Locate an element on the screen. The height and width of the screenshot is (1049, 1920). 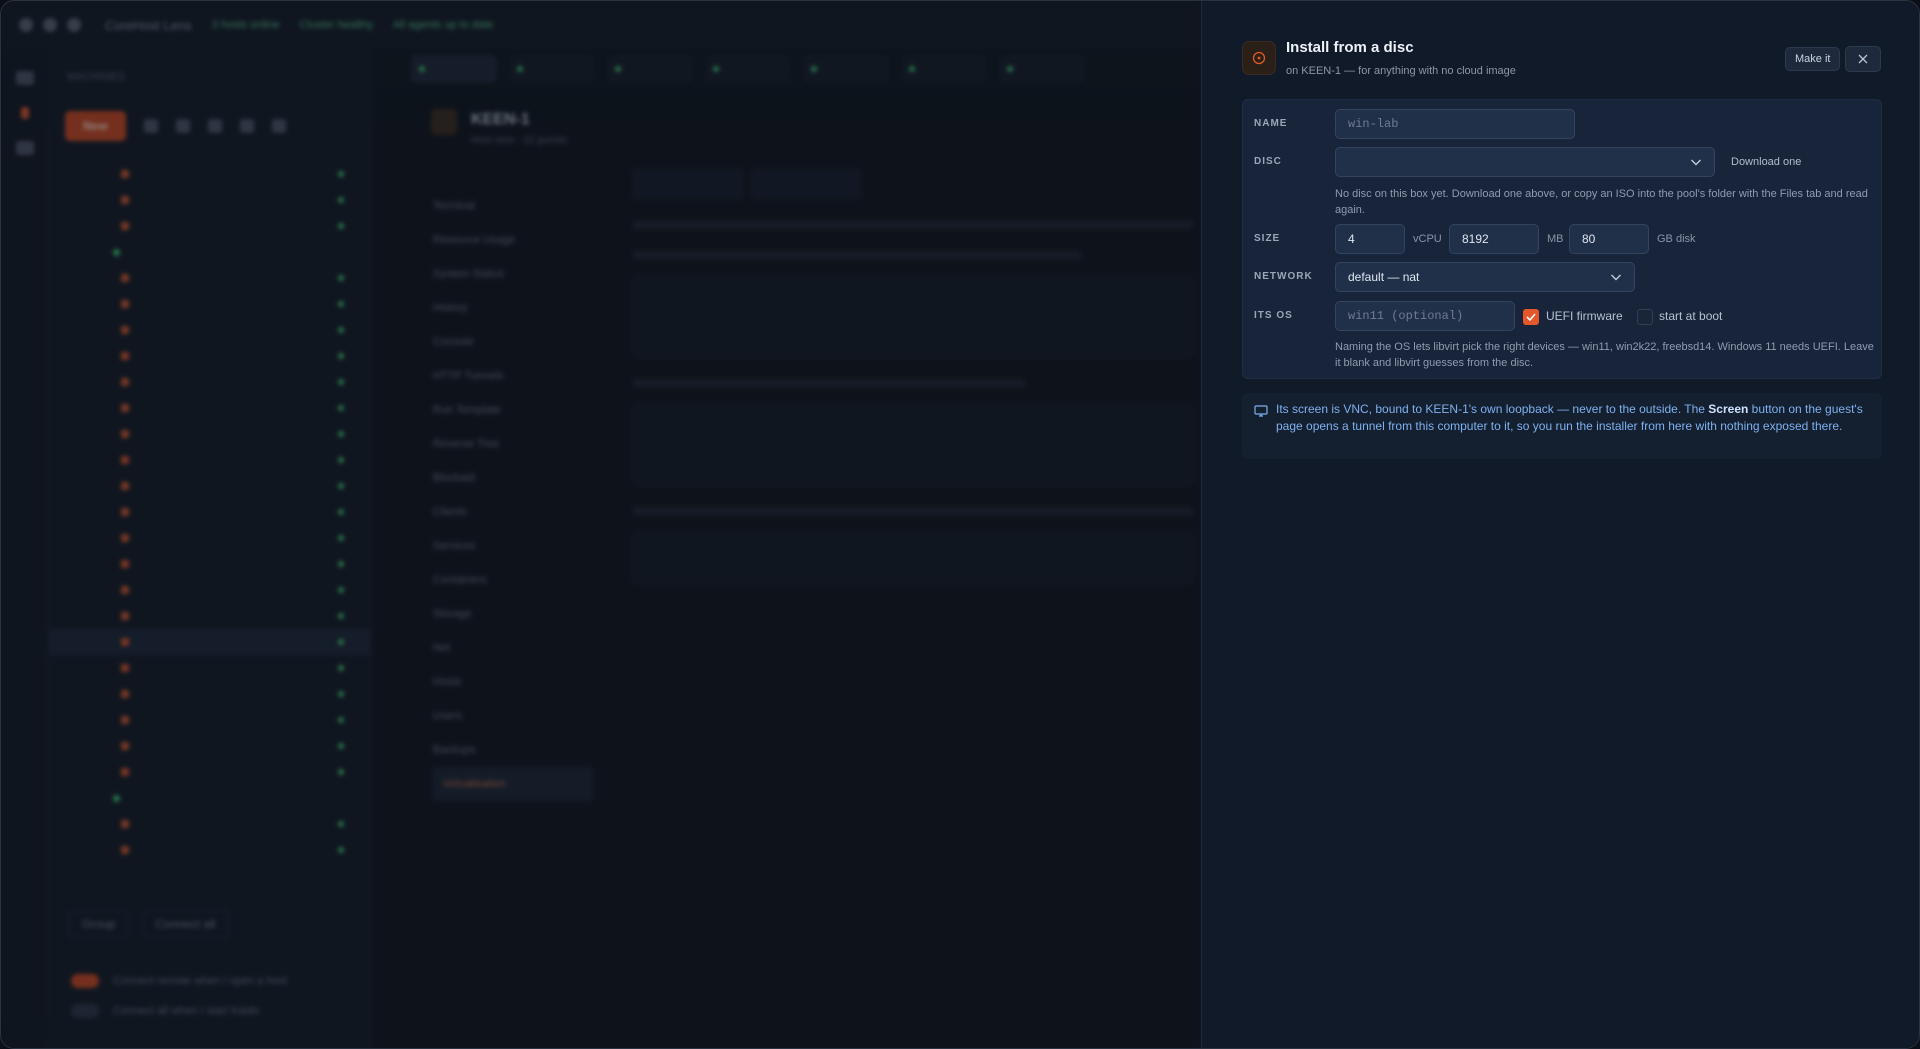
pin-icon is located at coordinates (24, 113).